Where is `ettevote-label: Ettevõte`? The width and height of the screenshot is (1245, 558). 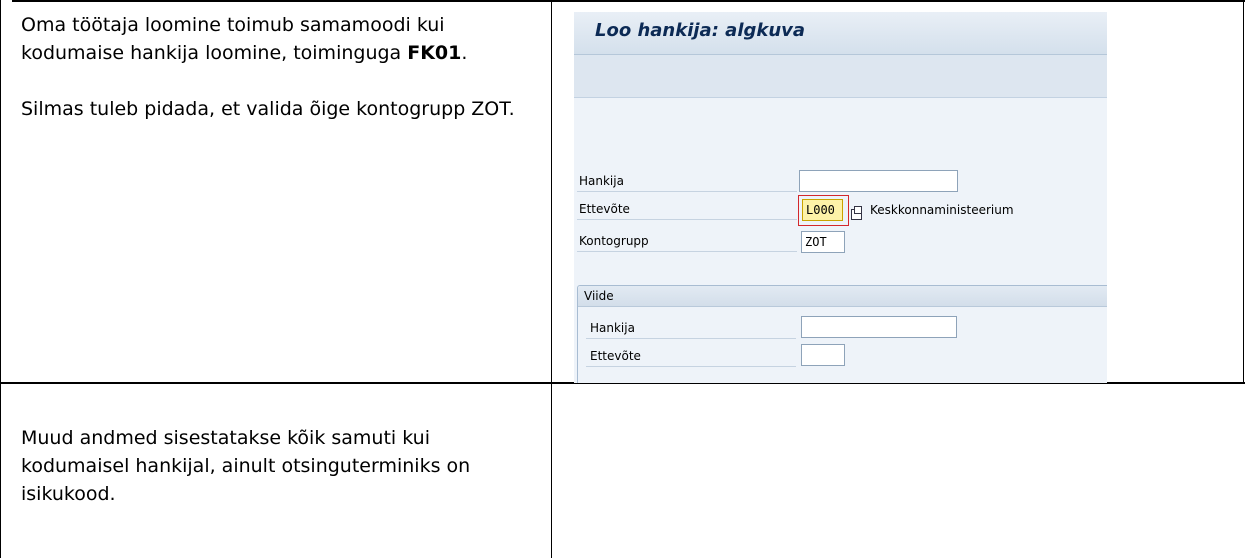
ettevote-label: Ettevõte is located at coordinates (604, 209).